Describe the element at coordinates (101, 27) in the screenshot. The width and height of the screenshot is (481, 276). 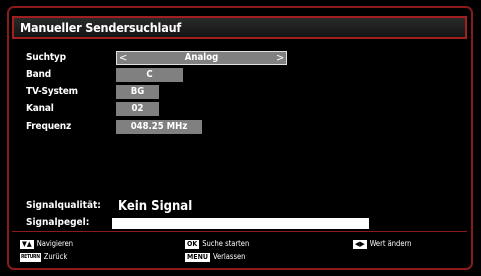
I see `page-title: Manueller Sendersuchlauf` at that location.